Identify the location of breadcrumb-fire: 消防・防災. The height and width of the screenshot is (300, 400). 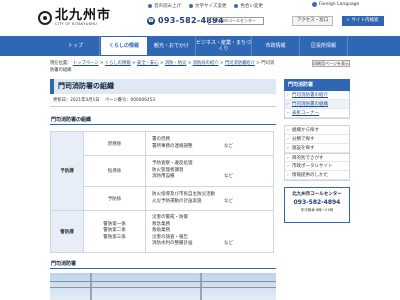
(175, 63).